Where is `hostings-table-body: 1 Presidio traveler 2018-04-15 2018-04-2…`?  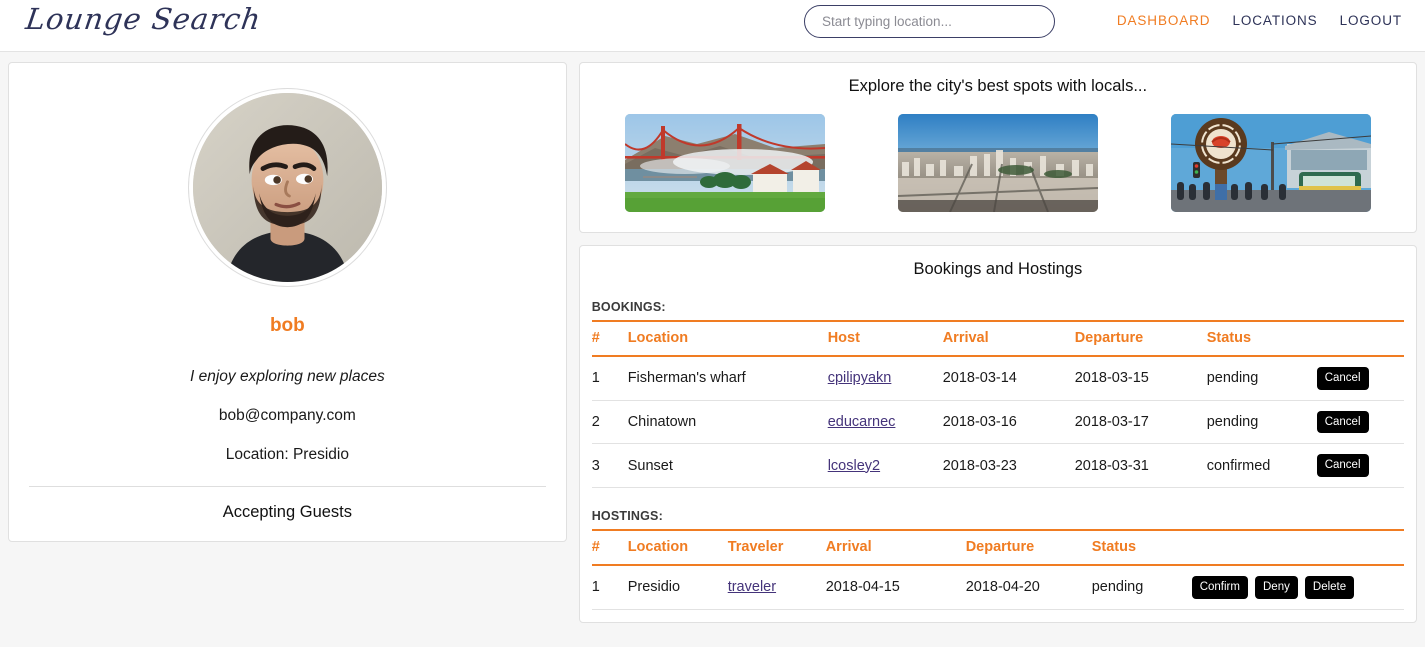
hostings-table-body: 1 Presidio traveler 2018-04-15 2018-04-2… is located at coordinates (997, 587).